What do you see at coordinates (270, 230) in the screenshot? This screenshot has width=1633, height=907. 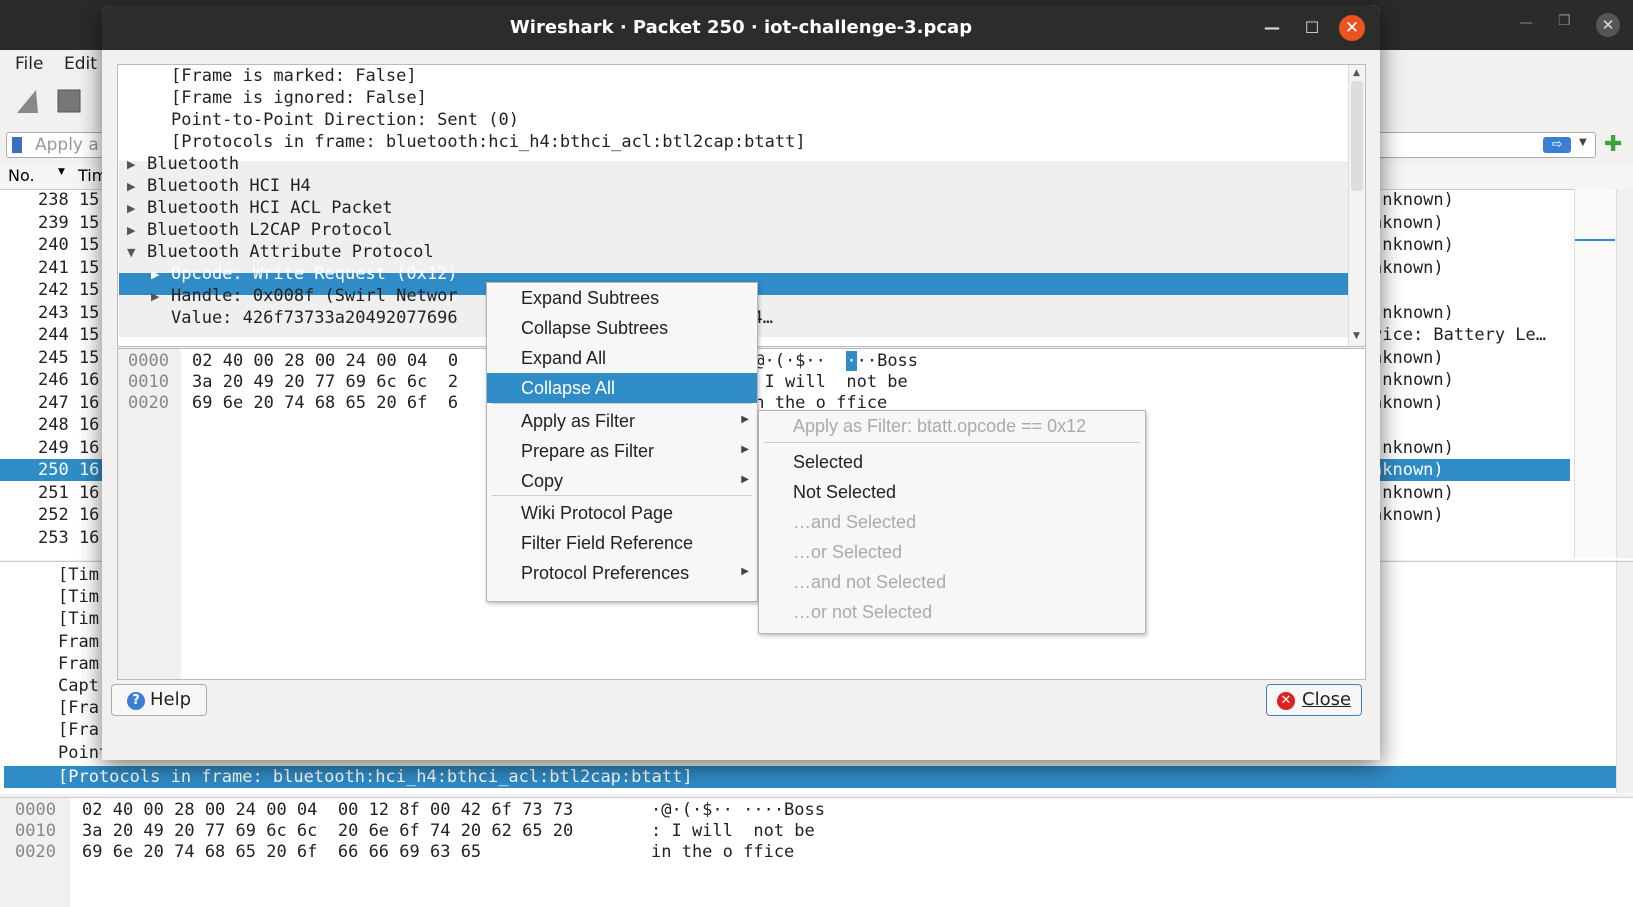 I see `protocol-node: Bluetooth L2CAP Protocol` at bounding box center [270, 230].